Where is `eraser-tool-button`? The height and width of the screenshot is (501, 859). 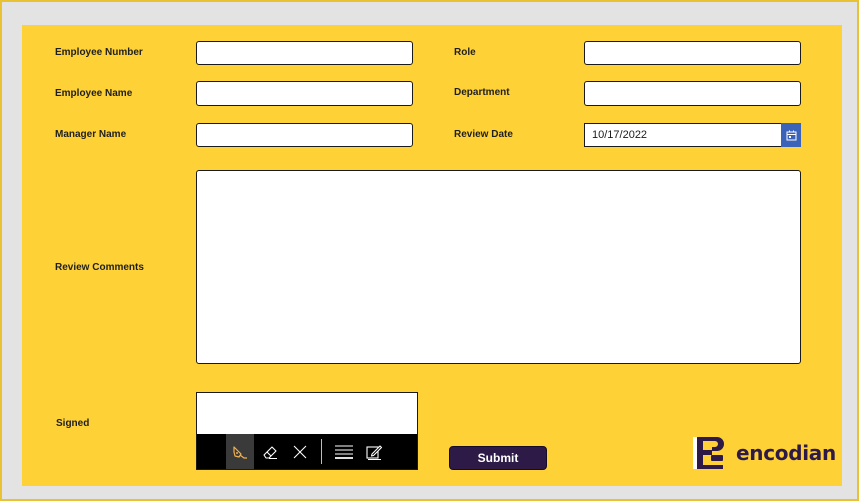
eraser-tool-button is located at coordinates (270, 451).